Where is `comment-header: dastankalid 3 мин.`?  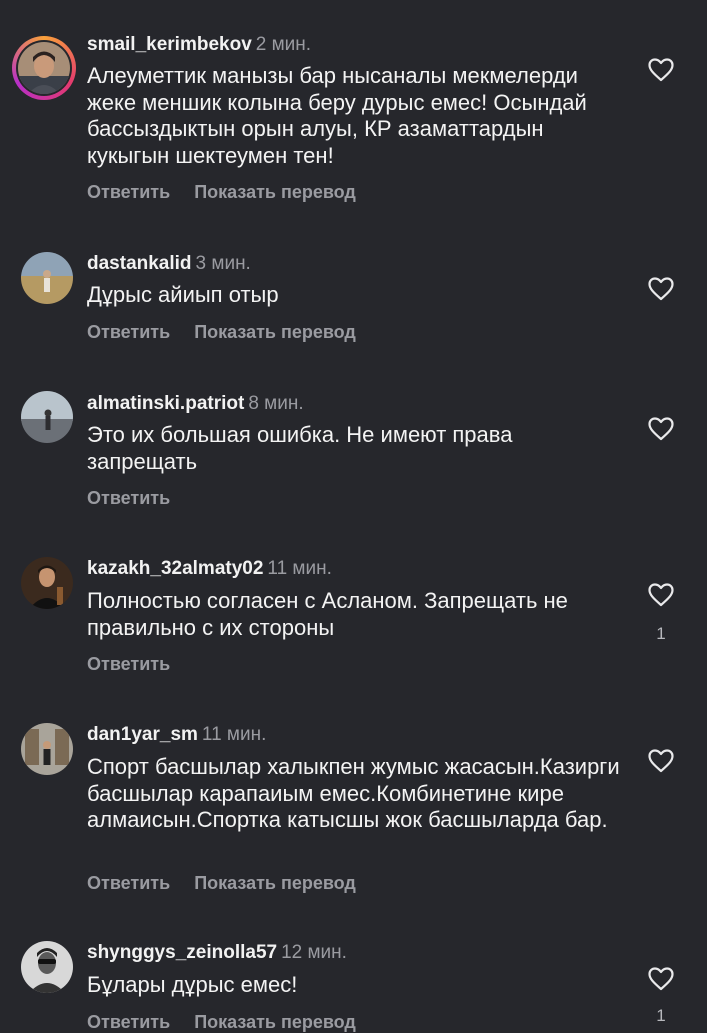 comment-header: dastankalid 3 мин. is located at coordinates (169, 264).